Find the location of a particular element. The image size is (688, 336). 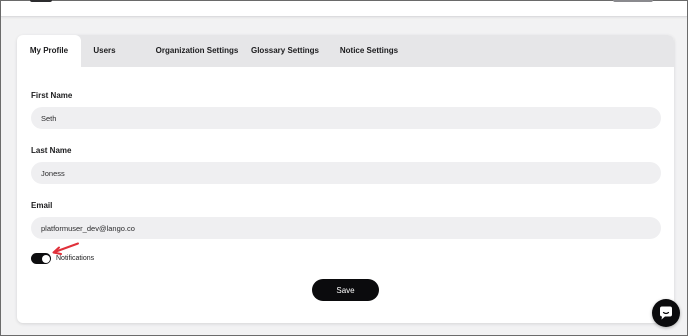

arrow-icon is located at coordinates (65, 248).